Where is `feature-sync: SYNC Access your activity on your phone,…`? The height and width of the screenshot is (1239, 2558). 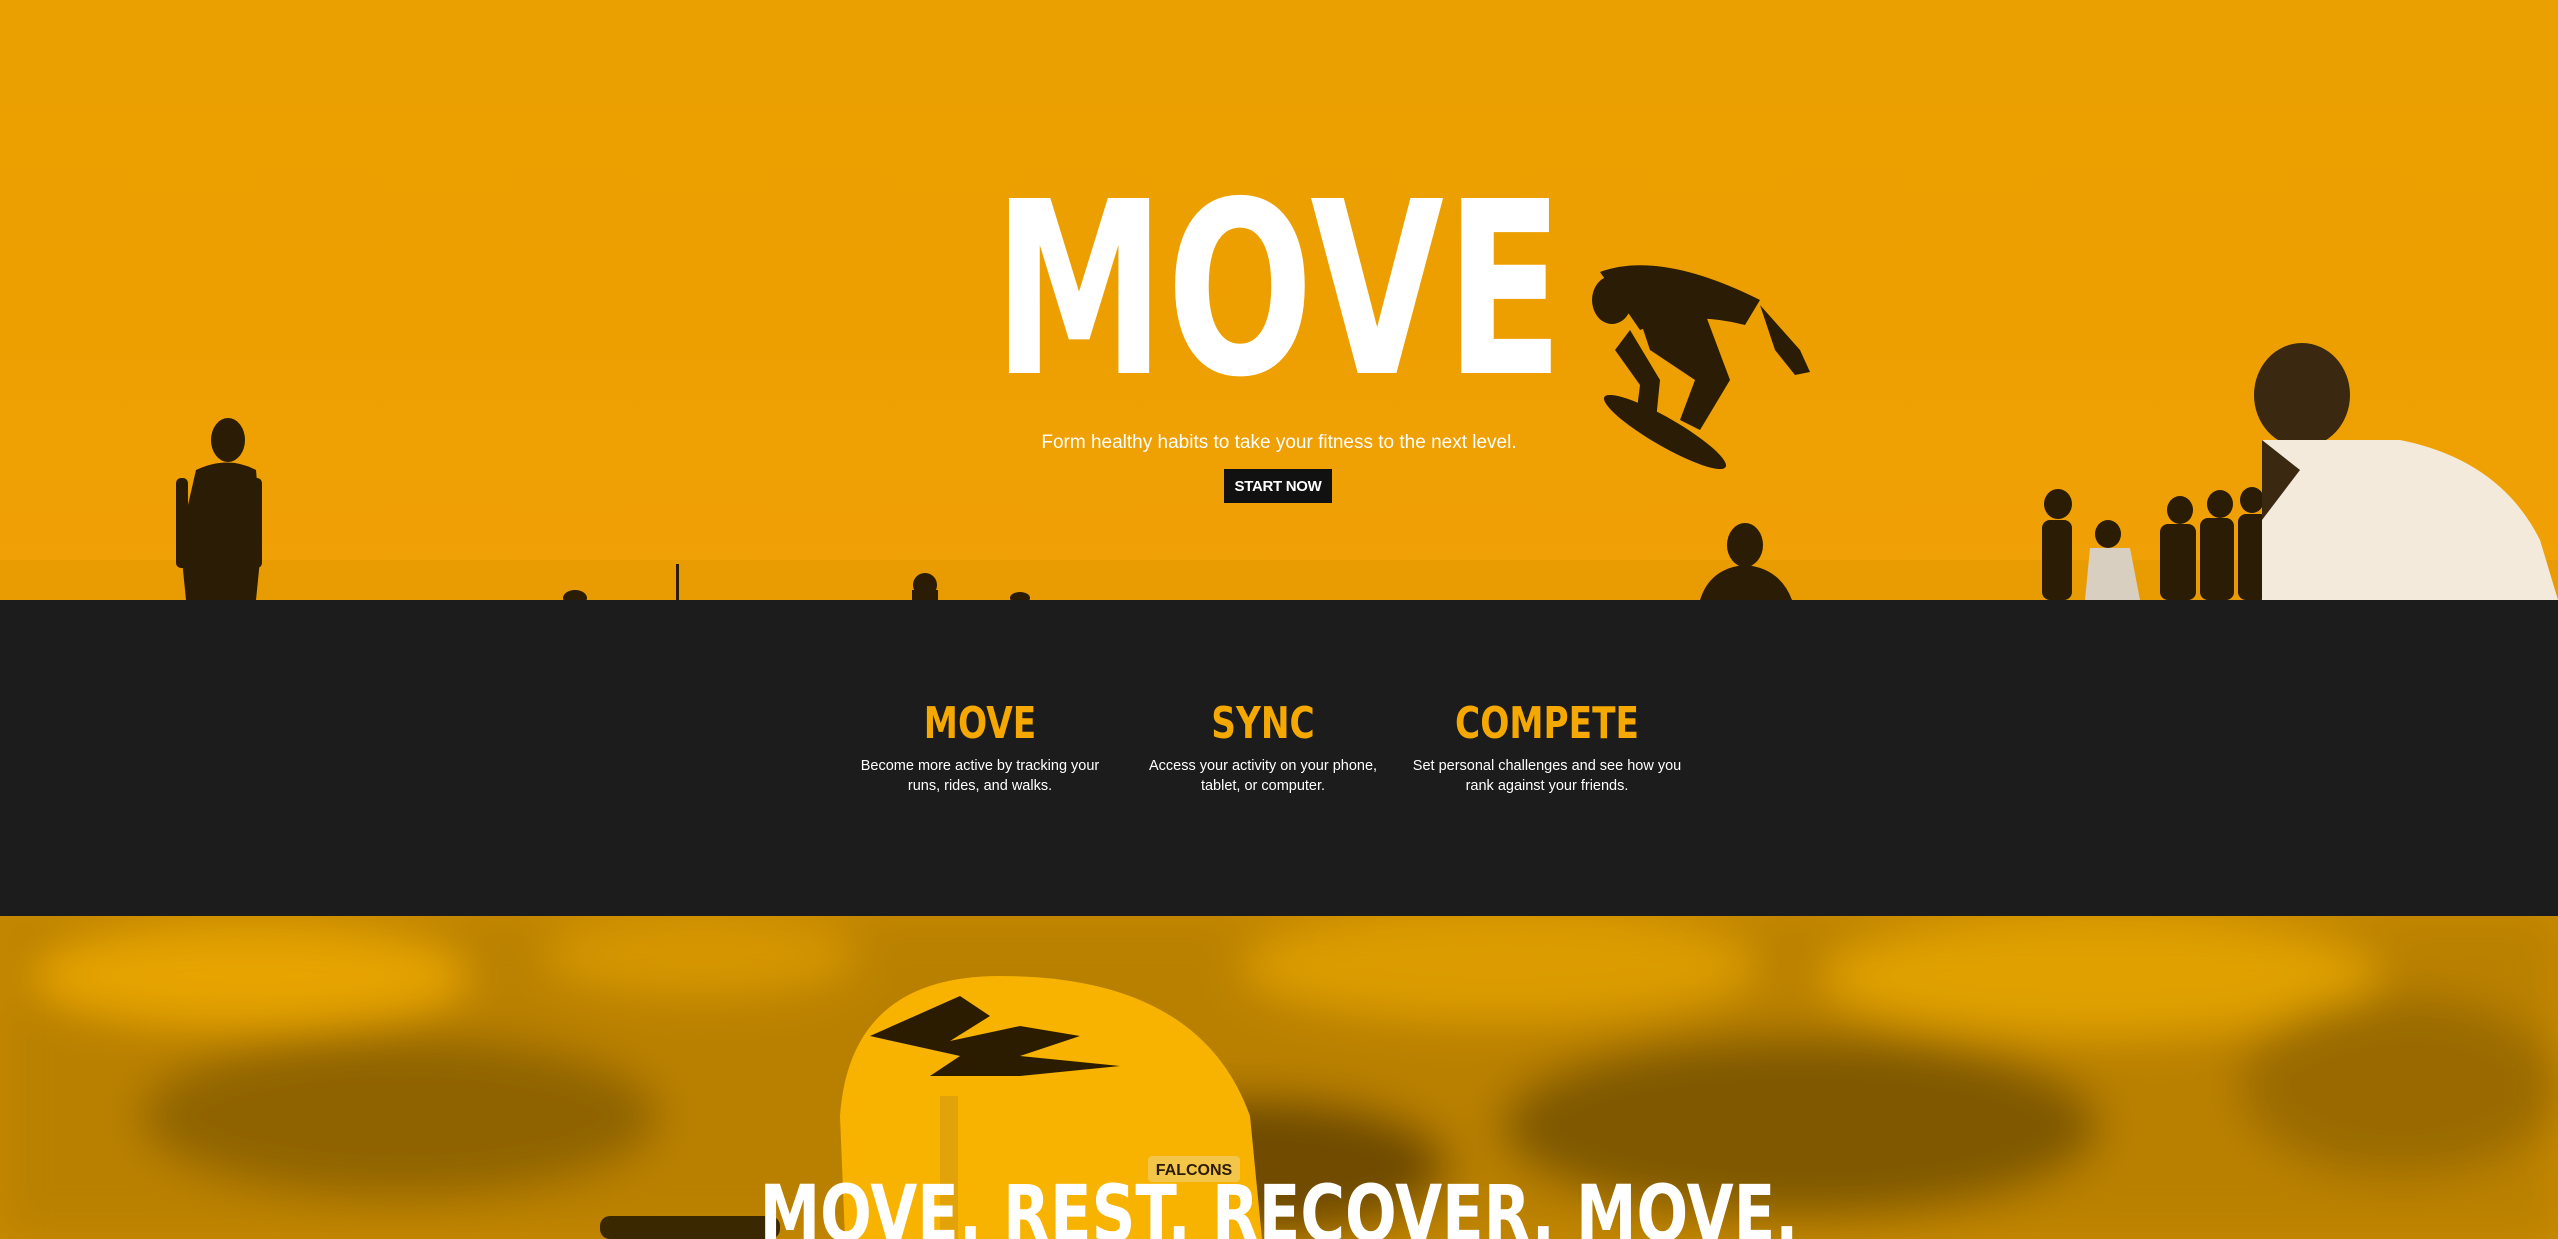
feature-sync: SYNC Access your activity on your phone,… is located at coordinates (1263, 746).